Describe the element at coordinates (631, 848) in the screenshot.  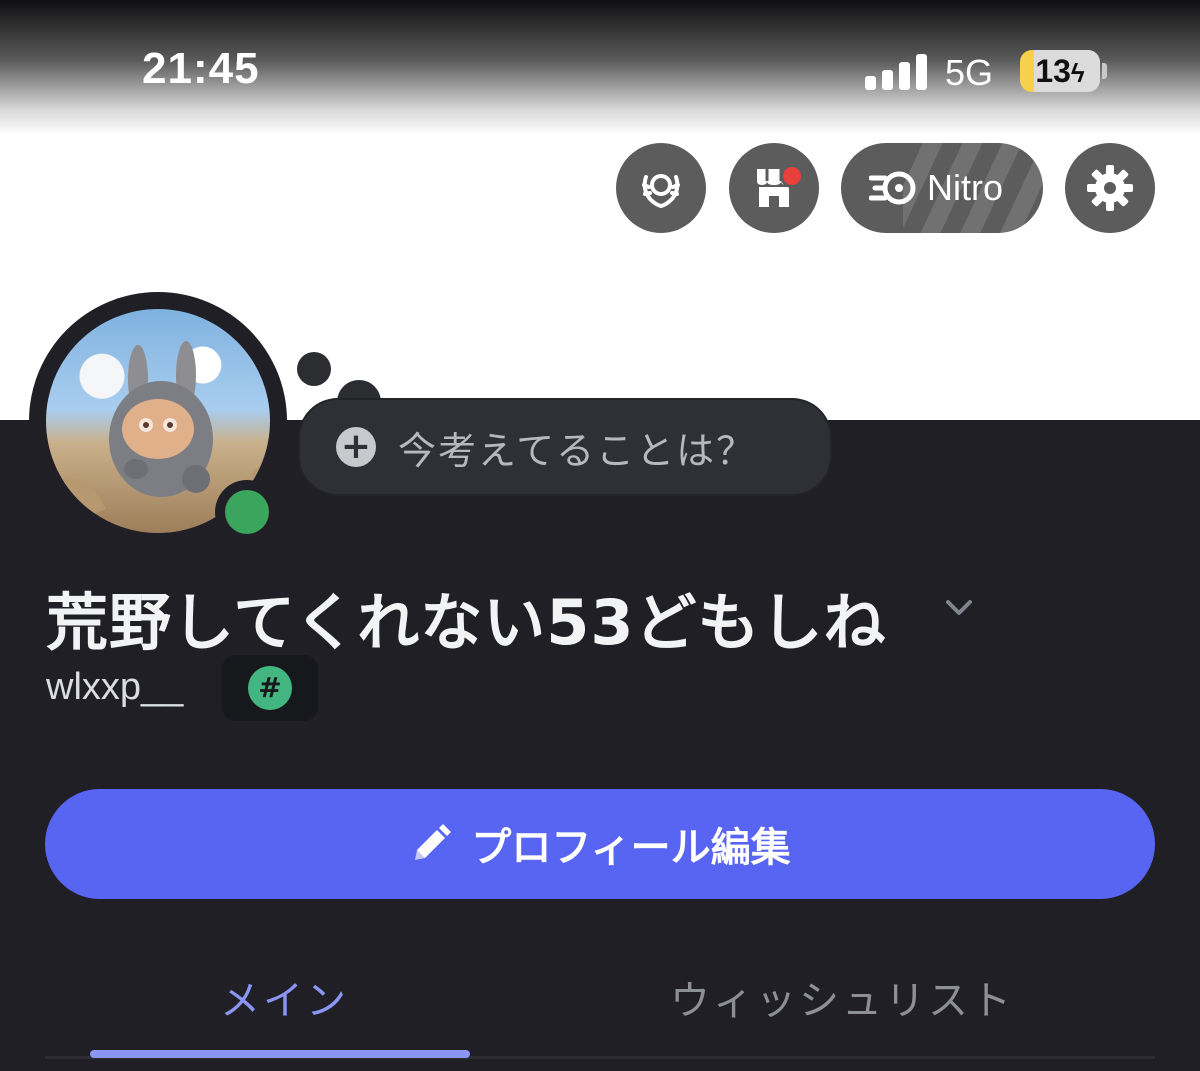
I see `edit-profile-label: プロフィール編集` at that location.